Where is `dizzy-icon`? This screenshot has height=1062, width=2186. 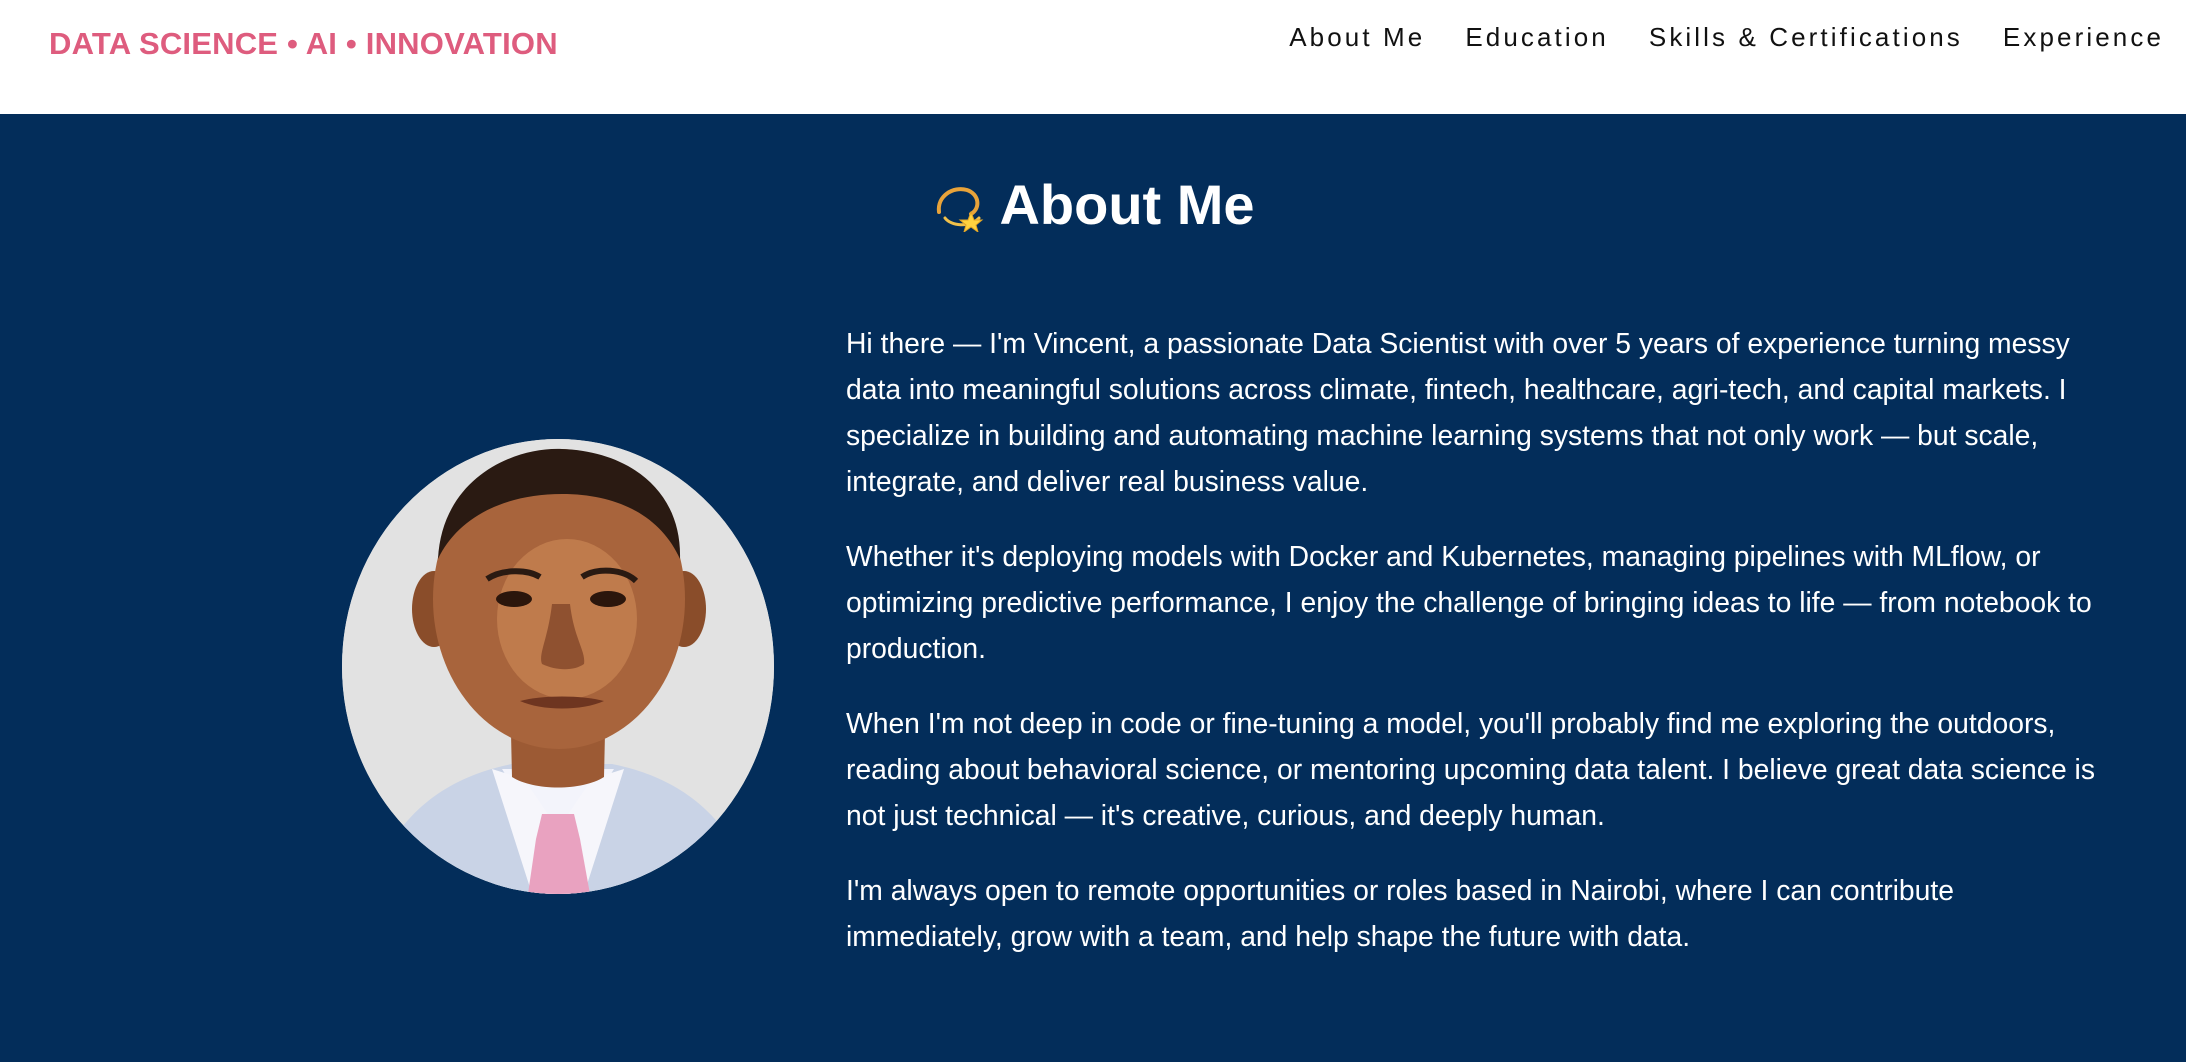
dizzy-icon is located at coordinates (959, 205).